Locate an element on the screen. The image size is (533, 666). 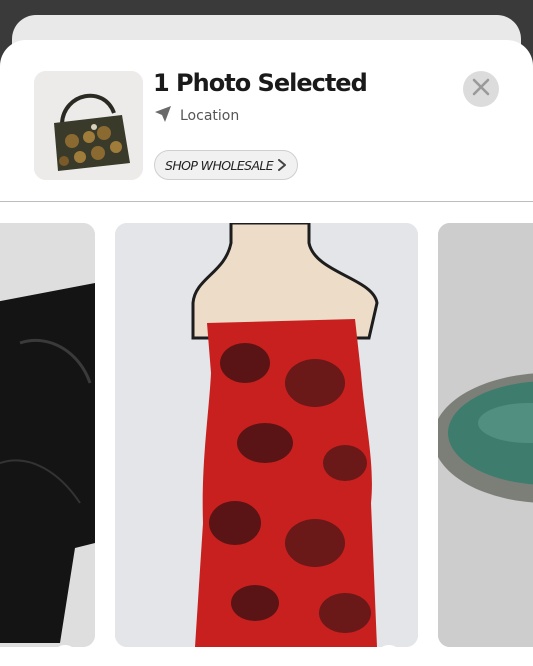
selected-photo-thumbnail is located at coordinates (88, 125).